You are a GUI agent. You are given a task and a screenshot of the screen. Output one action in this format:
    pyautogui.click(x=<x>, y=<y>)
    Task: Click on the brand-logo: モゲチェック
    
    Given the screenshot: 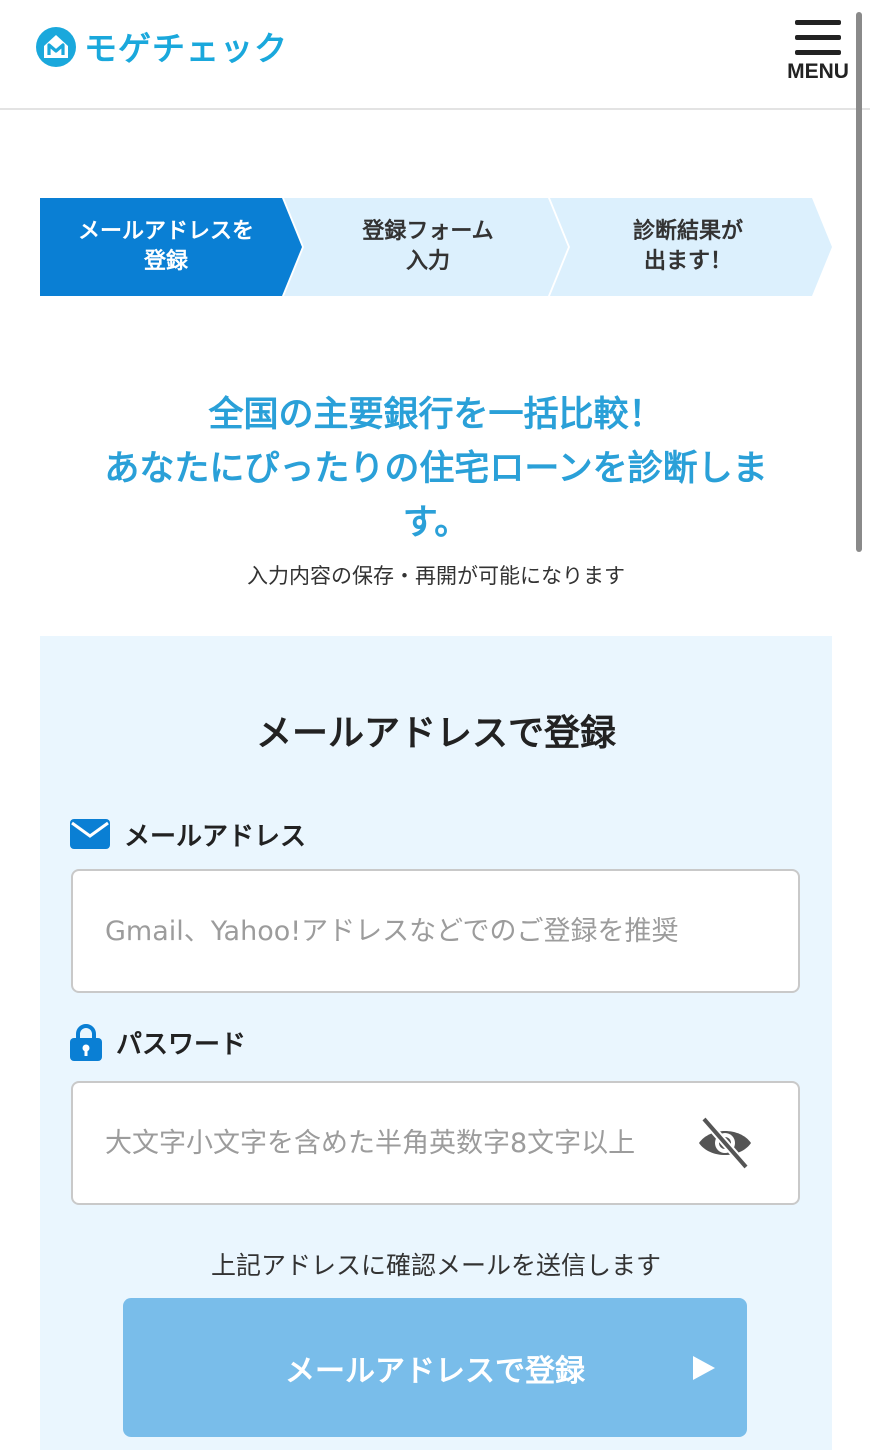 What is the action you would take?
    pyautogui.click(x=161, y=46)
    